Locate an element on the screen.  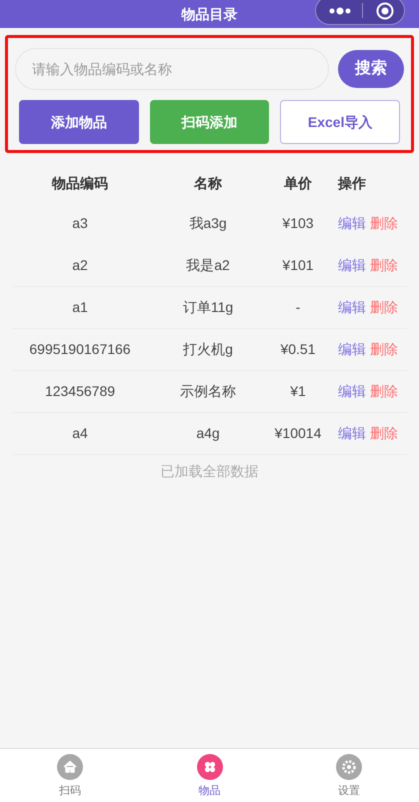
tab-item: 物品 is located at coordinates (210, 775).